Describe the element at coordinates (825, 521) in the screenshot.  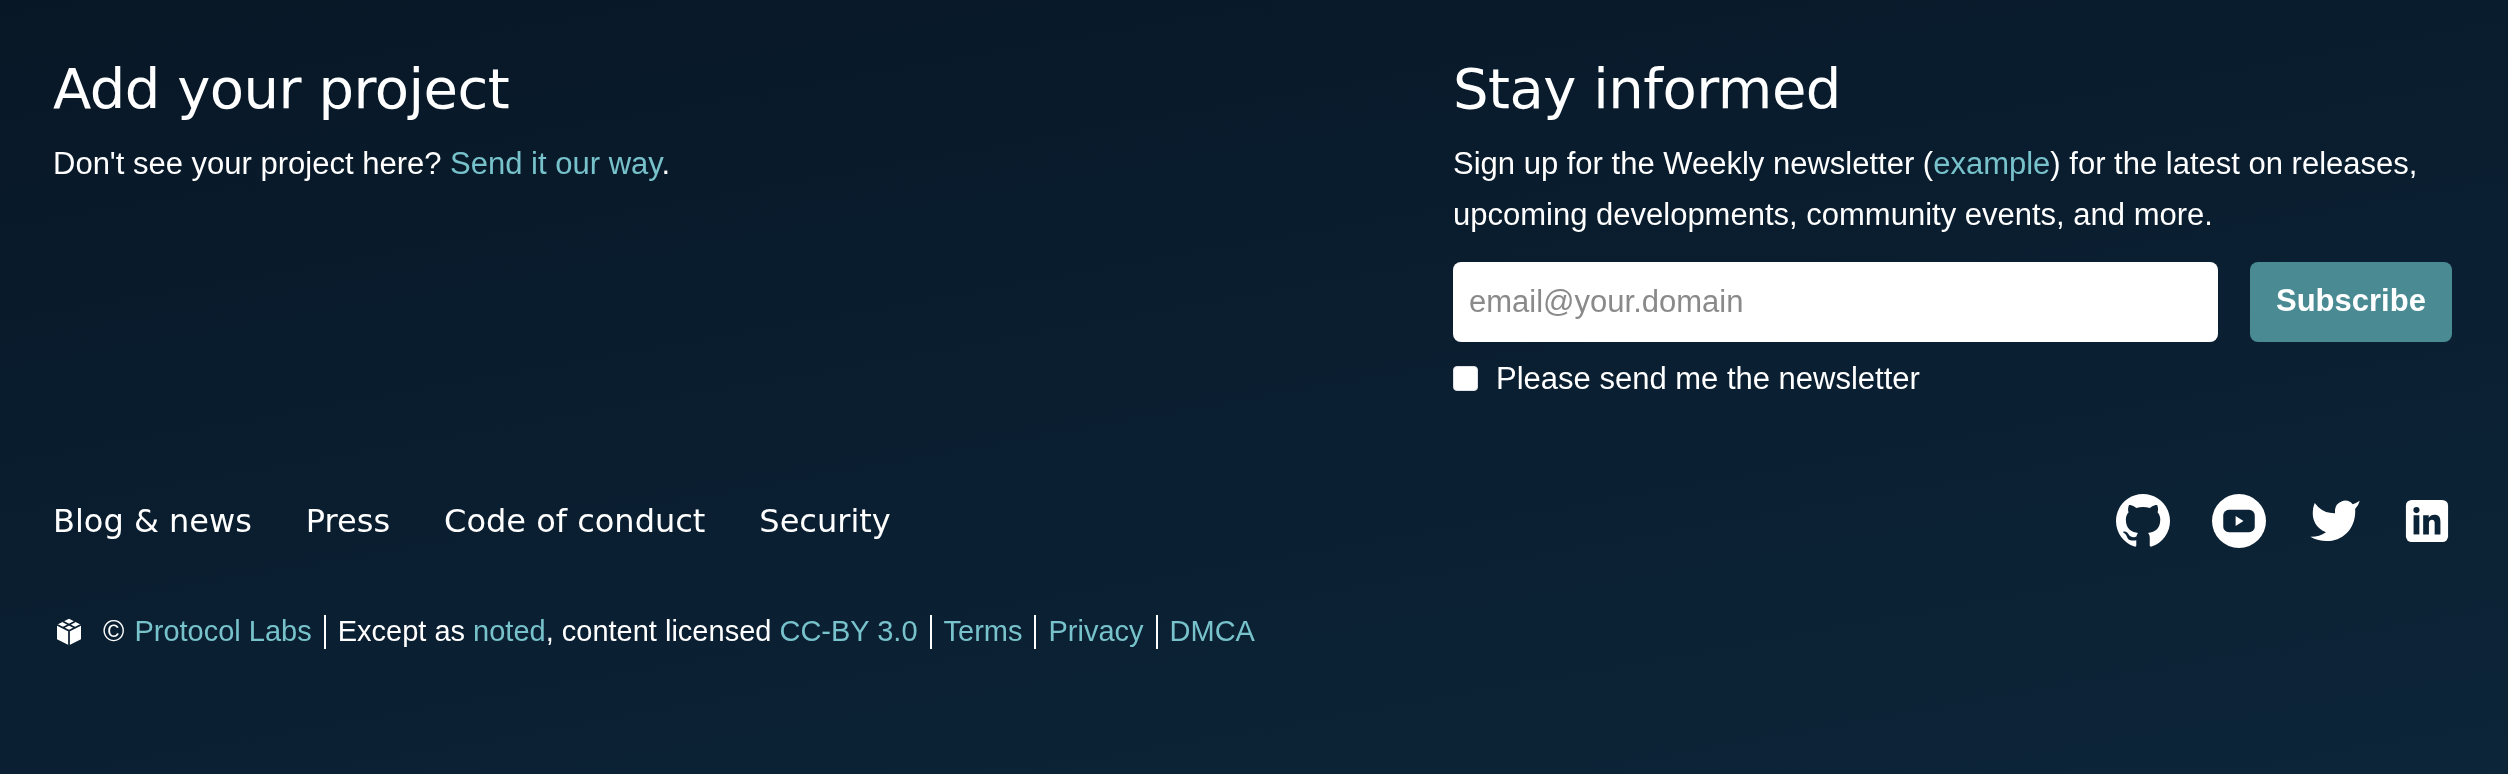
I see `nav-link: Security` at that location.